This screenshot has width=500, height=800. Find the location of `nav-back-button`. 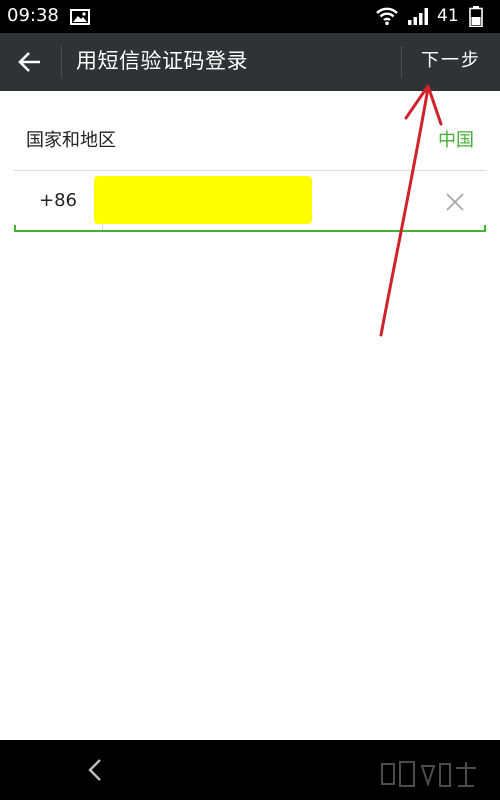

nav-back-button is located at coordinates (96, 770).